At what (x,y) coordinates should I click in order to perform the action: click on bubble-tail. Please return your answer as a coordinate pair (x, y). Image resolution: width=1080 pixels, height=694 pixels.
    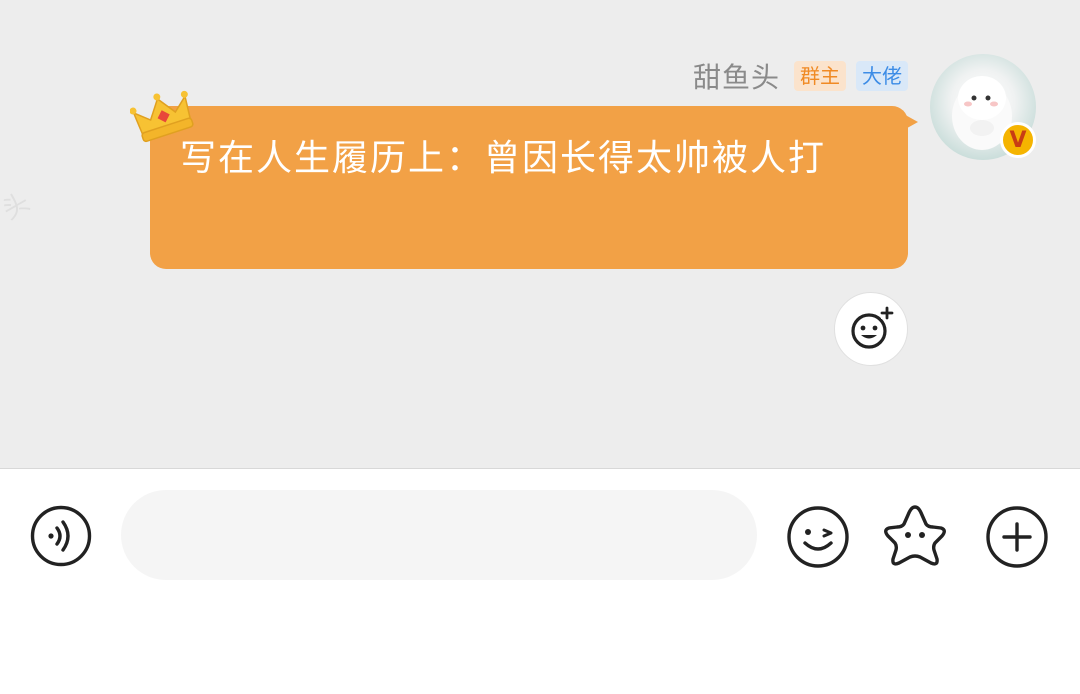
    Looking at the image, I should click on (909, 122).